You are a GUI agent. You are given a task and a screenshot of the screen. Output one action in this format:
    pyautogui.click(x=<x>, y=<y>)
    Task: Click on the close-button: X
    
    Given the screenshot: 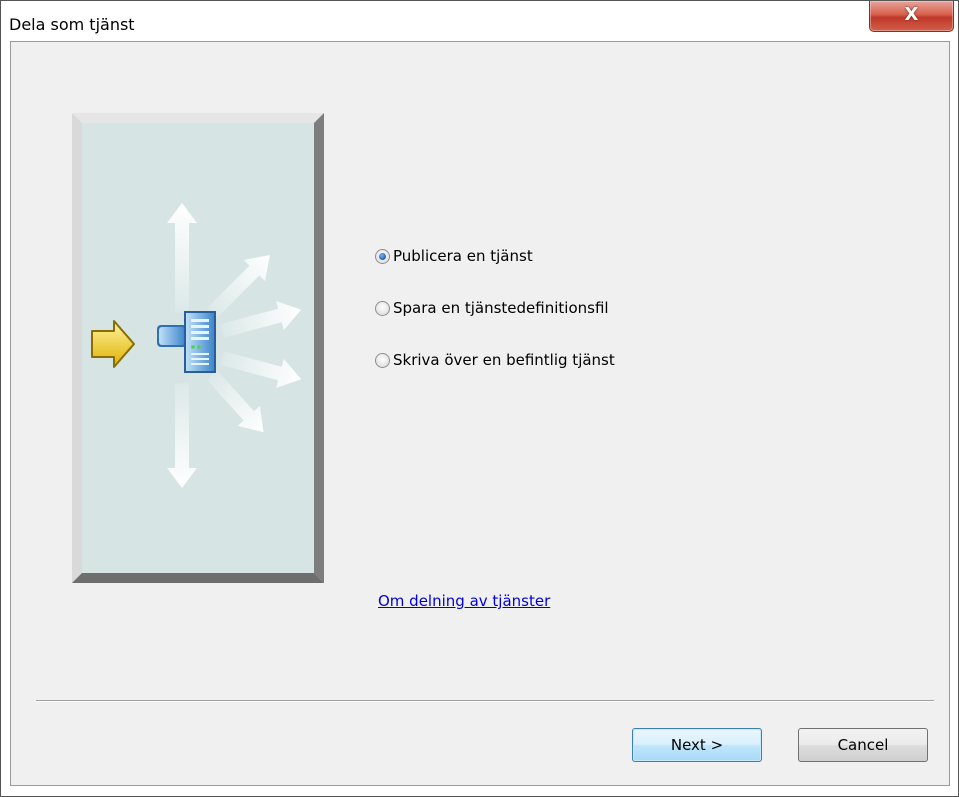 What is the action you would take?
    pyautogui.click(x=911, y=16)
    